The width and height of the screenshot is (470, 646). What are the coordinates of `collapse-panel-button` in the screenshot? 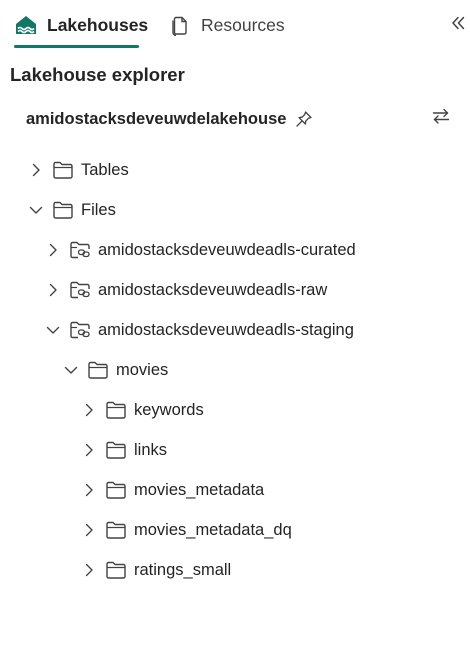 It's located at (458, 25).